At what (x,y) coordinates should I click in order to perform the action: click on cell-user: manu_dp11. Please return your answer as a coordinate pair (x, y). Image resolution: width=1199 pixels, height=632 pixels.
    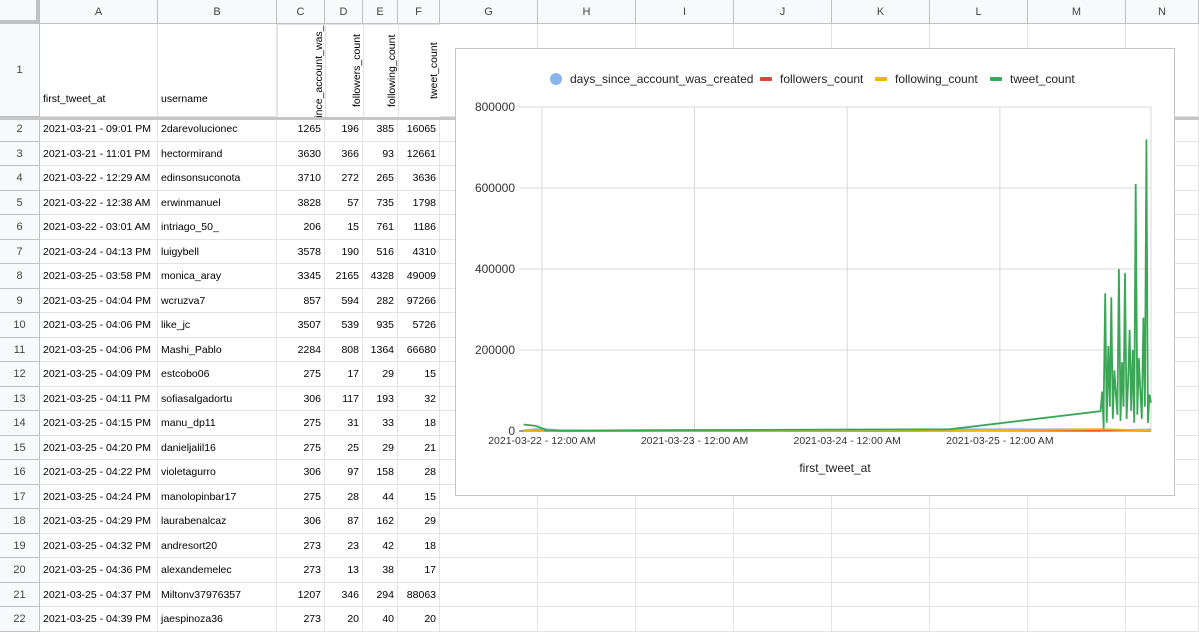
    Looking at the image, I should click on (217, 423).